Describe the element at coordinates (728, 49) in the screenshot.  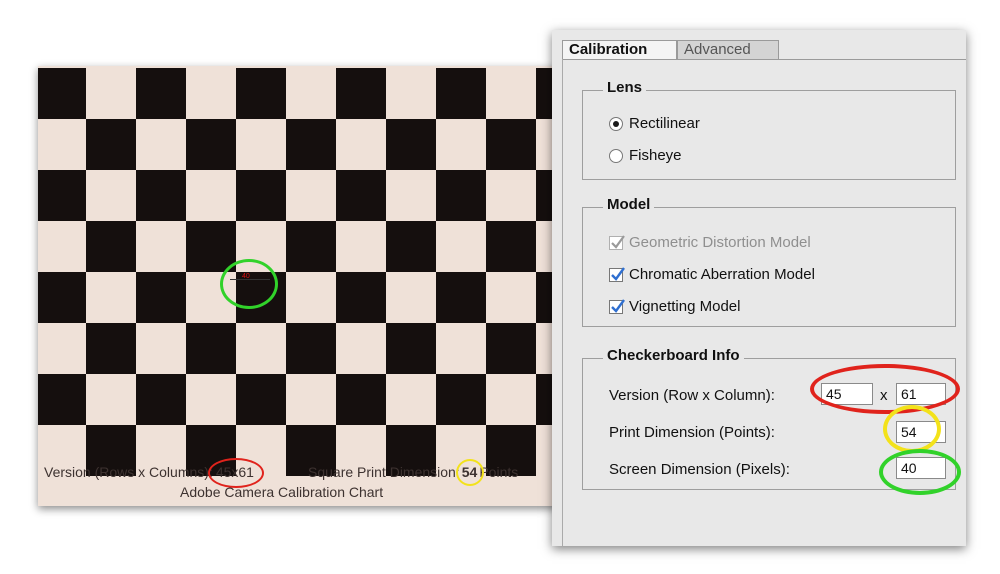
I see `tab-advanced: Advanced` at that location.